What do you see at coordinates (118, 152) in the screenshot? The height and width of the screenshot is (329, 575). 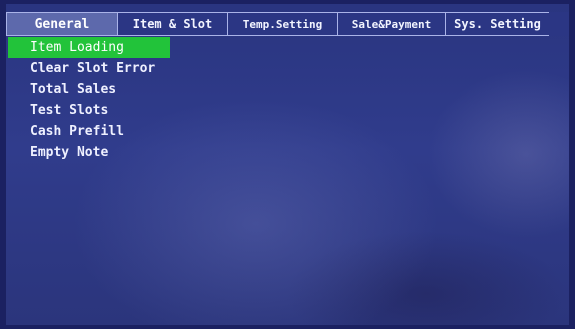 I see `menu-item-empty-note: Empty Note` at bounding box center [118, 152].